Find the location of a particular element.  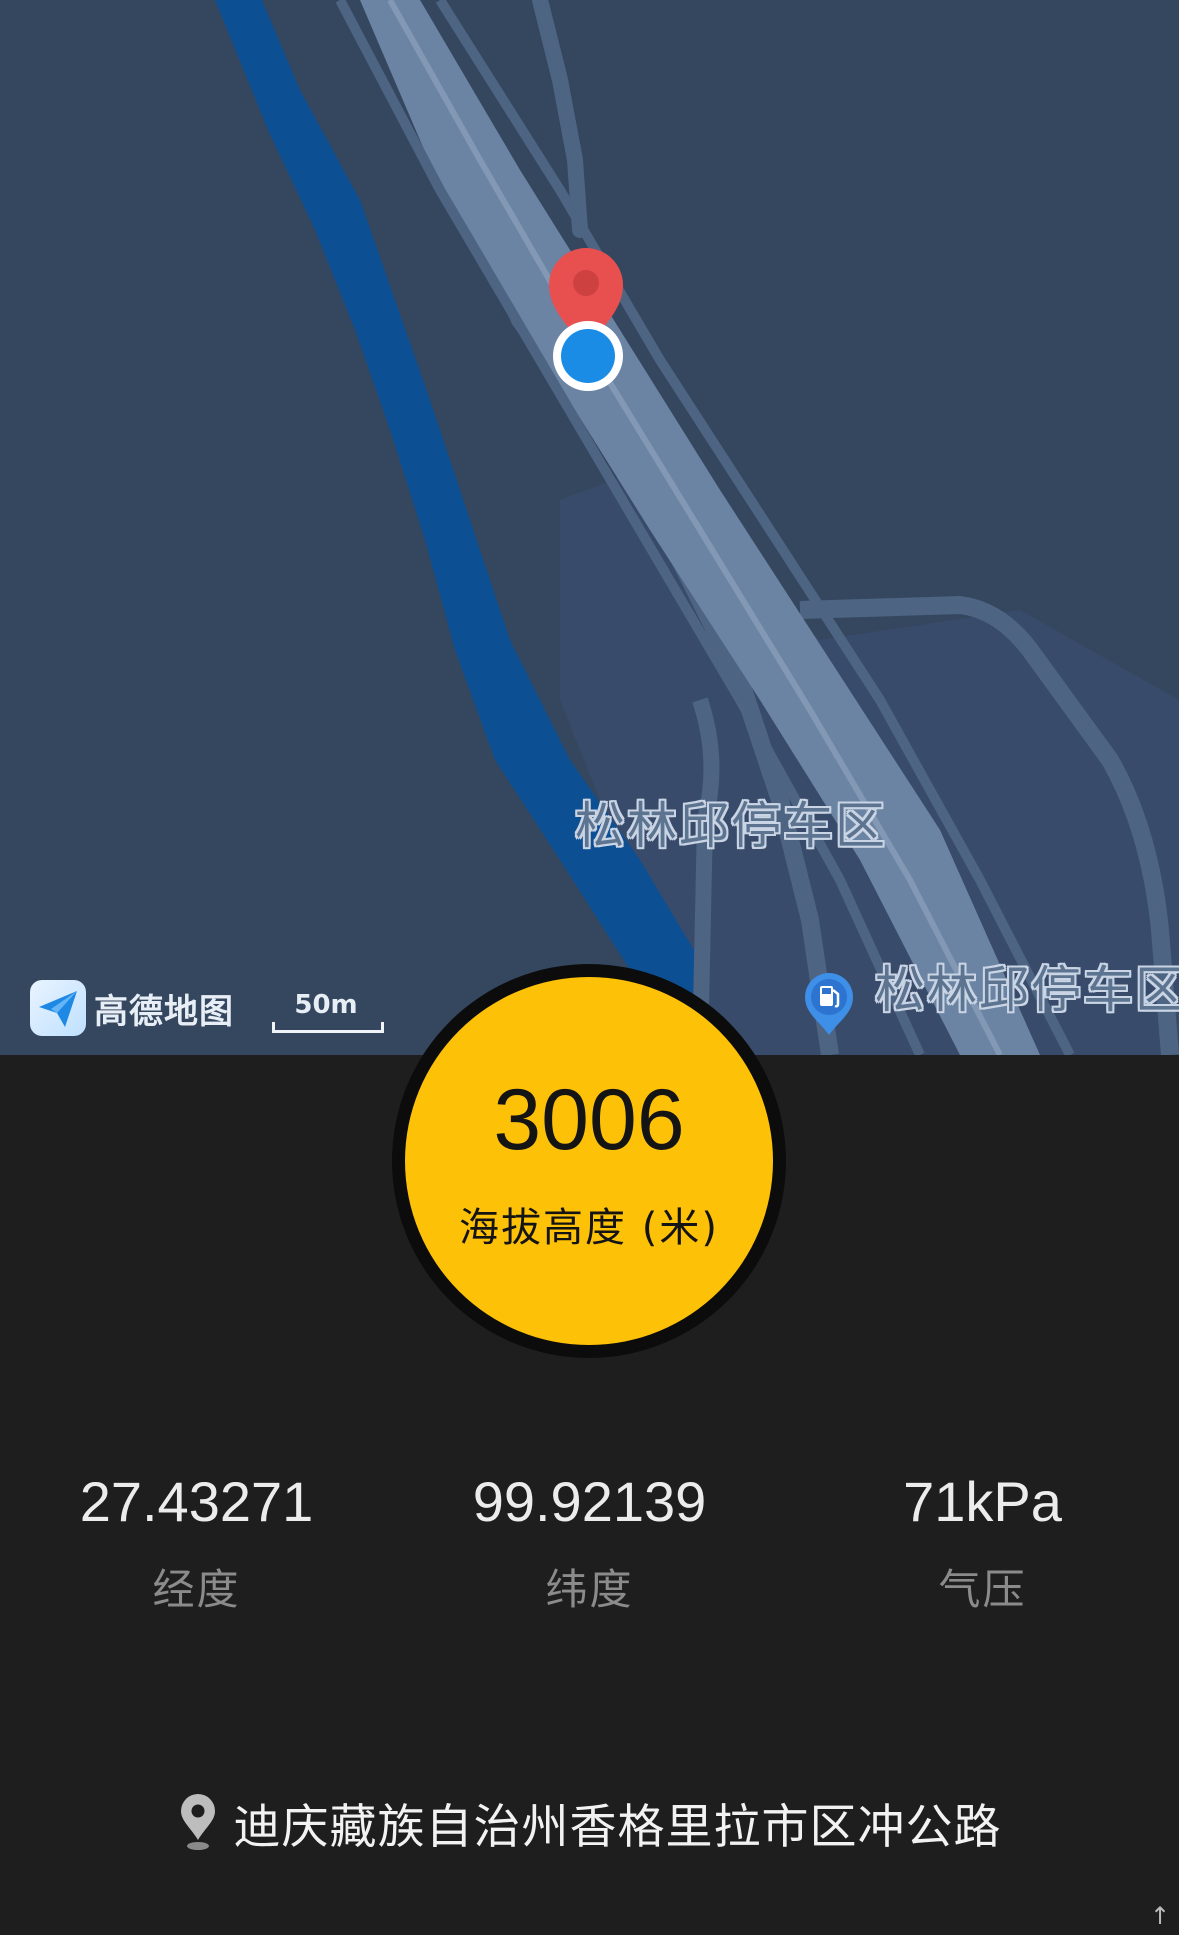

stat-pressure: 71kPa 气压 is located at coordinates (982, 1543).